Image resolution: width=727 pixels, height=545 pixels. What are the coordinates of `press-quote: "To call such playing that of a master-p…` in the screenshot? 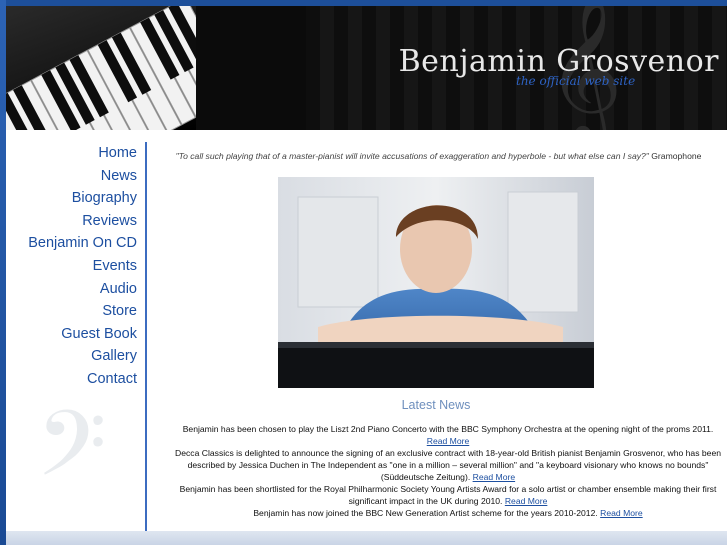 It's located at (438, 156).